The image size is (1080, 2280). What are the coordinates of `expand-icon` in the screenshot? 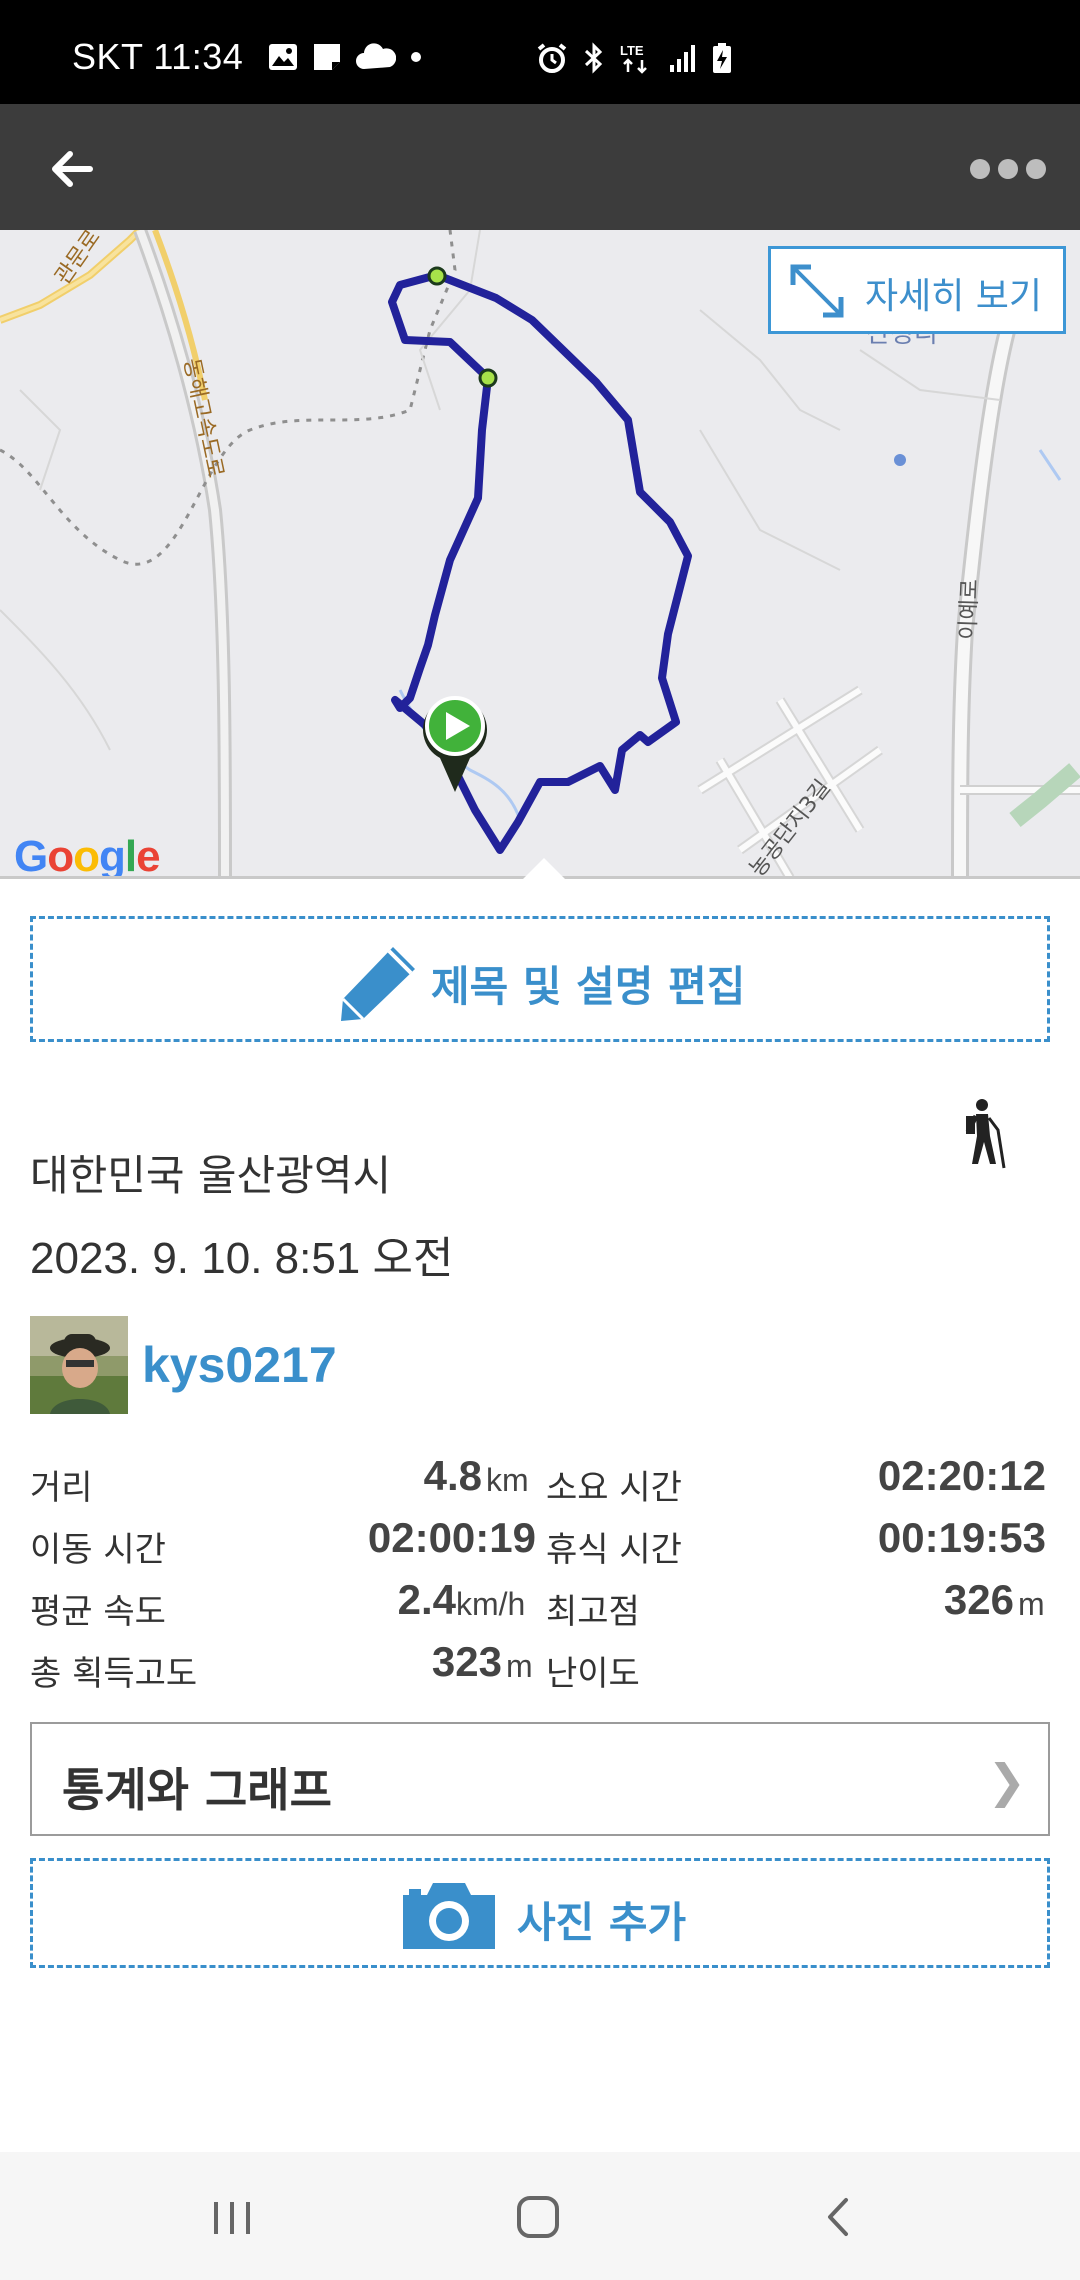 It's located at (817, 291).